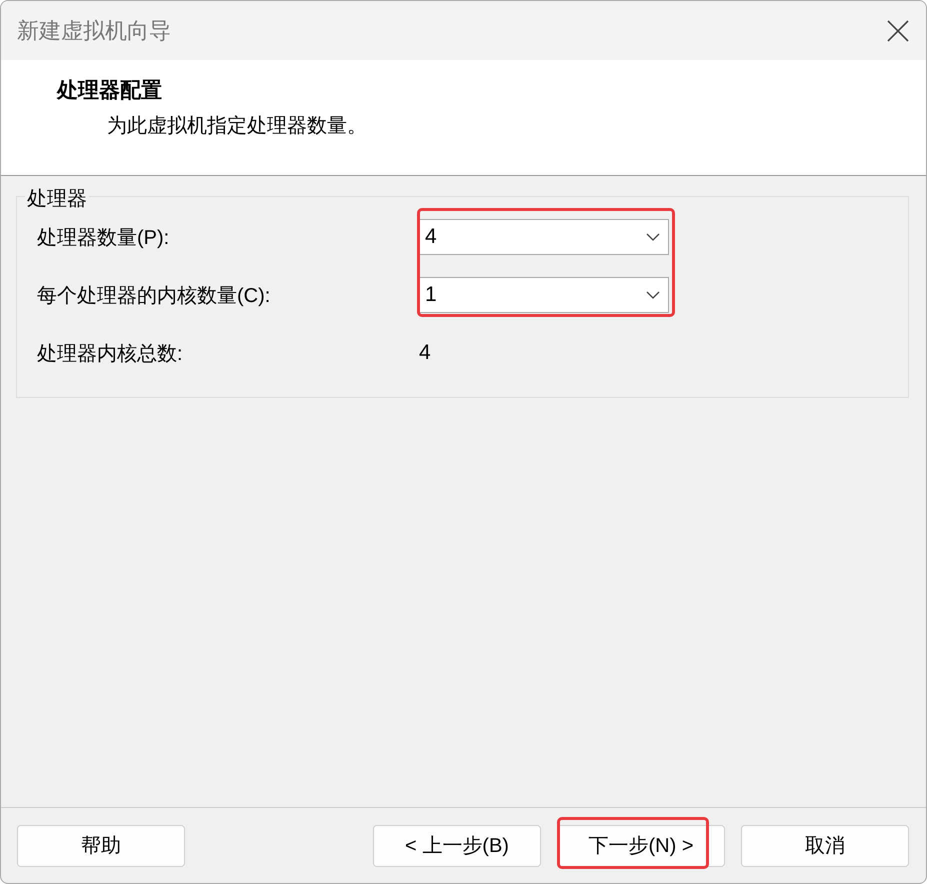 The width and height of the screenshot is (927, 884). Describe the element at coordinates (641, 845) in the screenshot. I see `dialog-button: 下一步(N) >` at that location.